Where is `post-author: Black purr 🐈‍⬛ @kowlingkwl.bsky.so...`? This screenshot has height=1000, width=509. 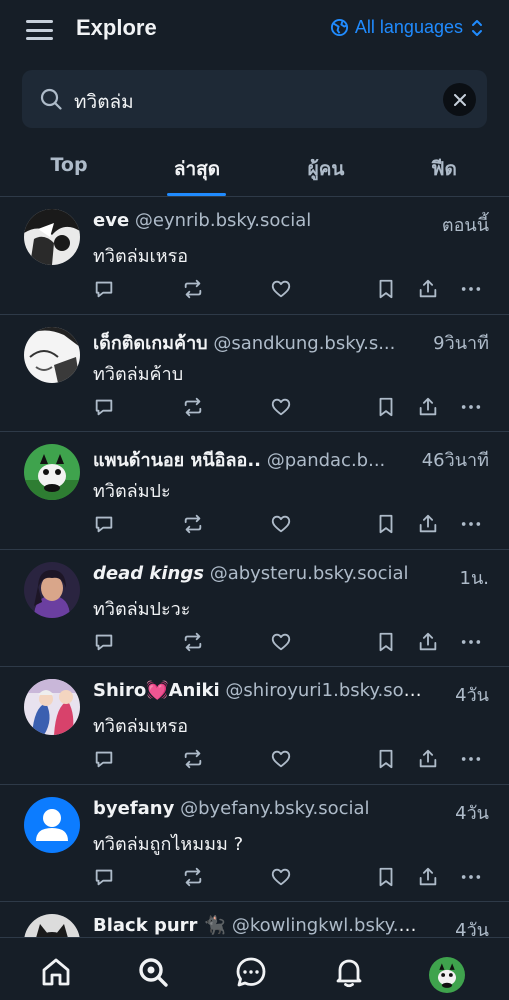 post-author: Black purr 🐈‍⬛ @kowlingkwl.bsky.so... is located at coordinates (258, 925).